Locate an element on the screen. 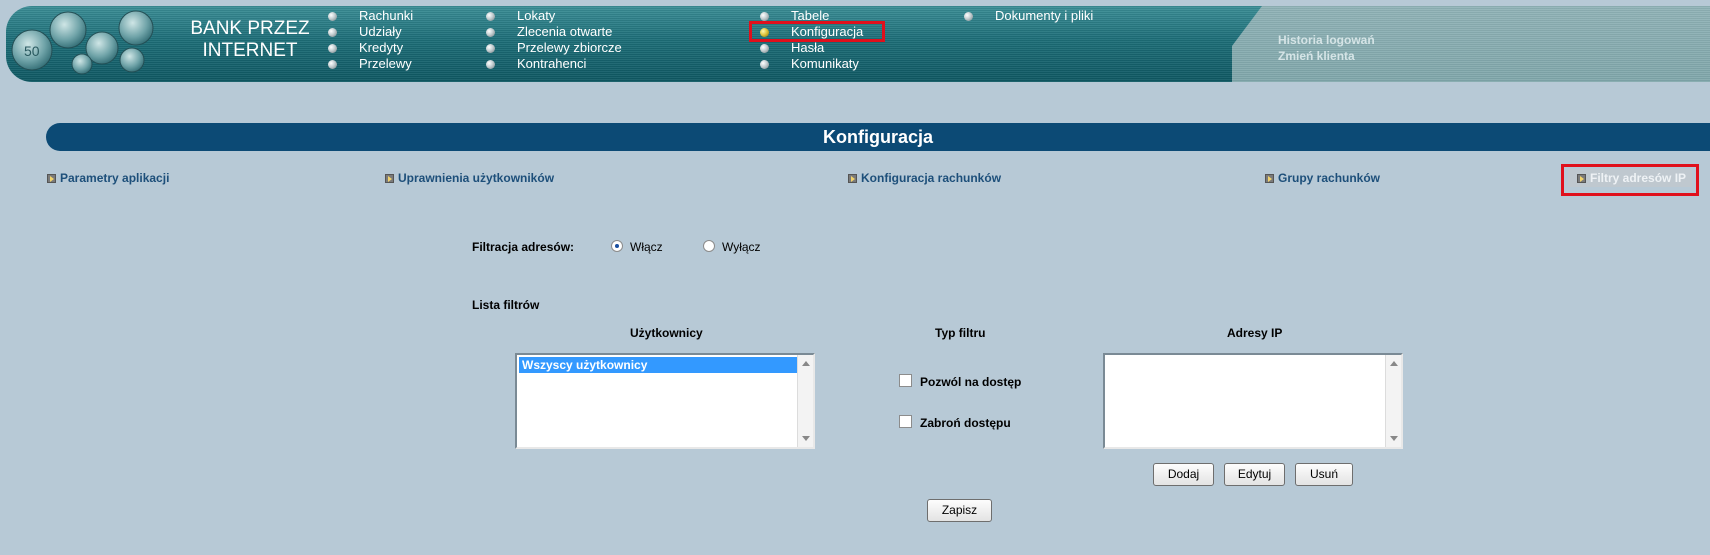  filtering-label: Filtracja adresów: is located at coordinates (523, 247).